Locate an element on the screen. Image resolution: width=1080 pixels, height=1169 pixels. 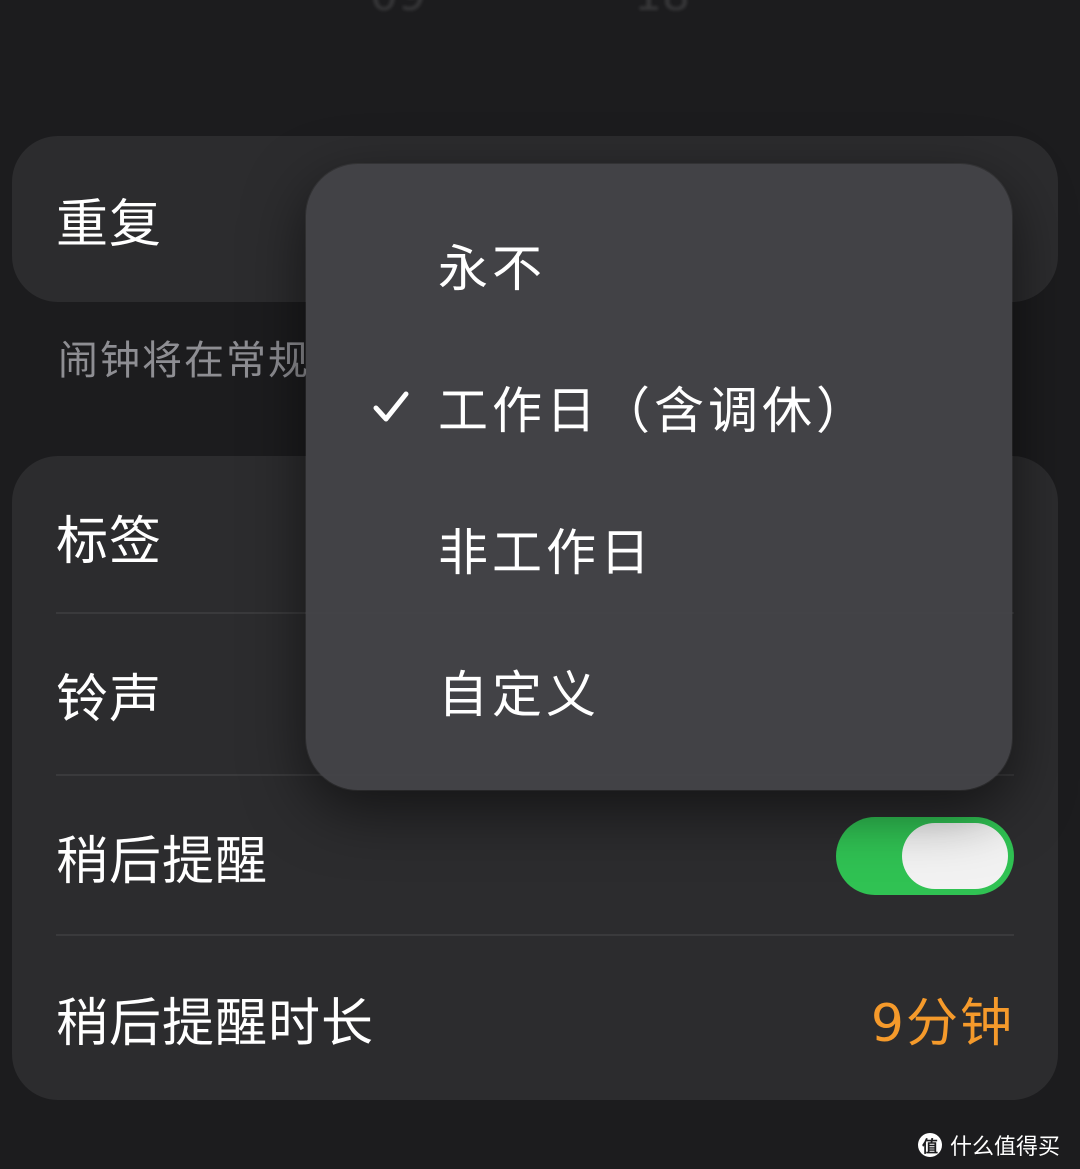
repeat-footnote: 闹钟将在常规 is located at coordinates (184, 361).